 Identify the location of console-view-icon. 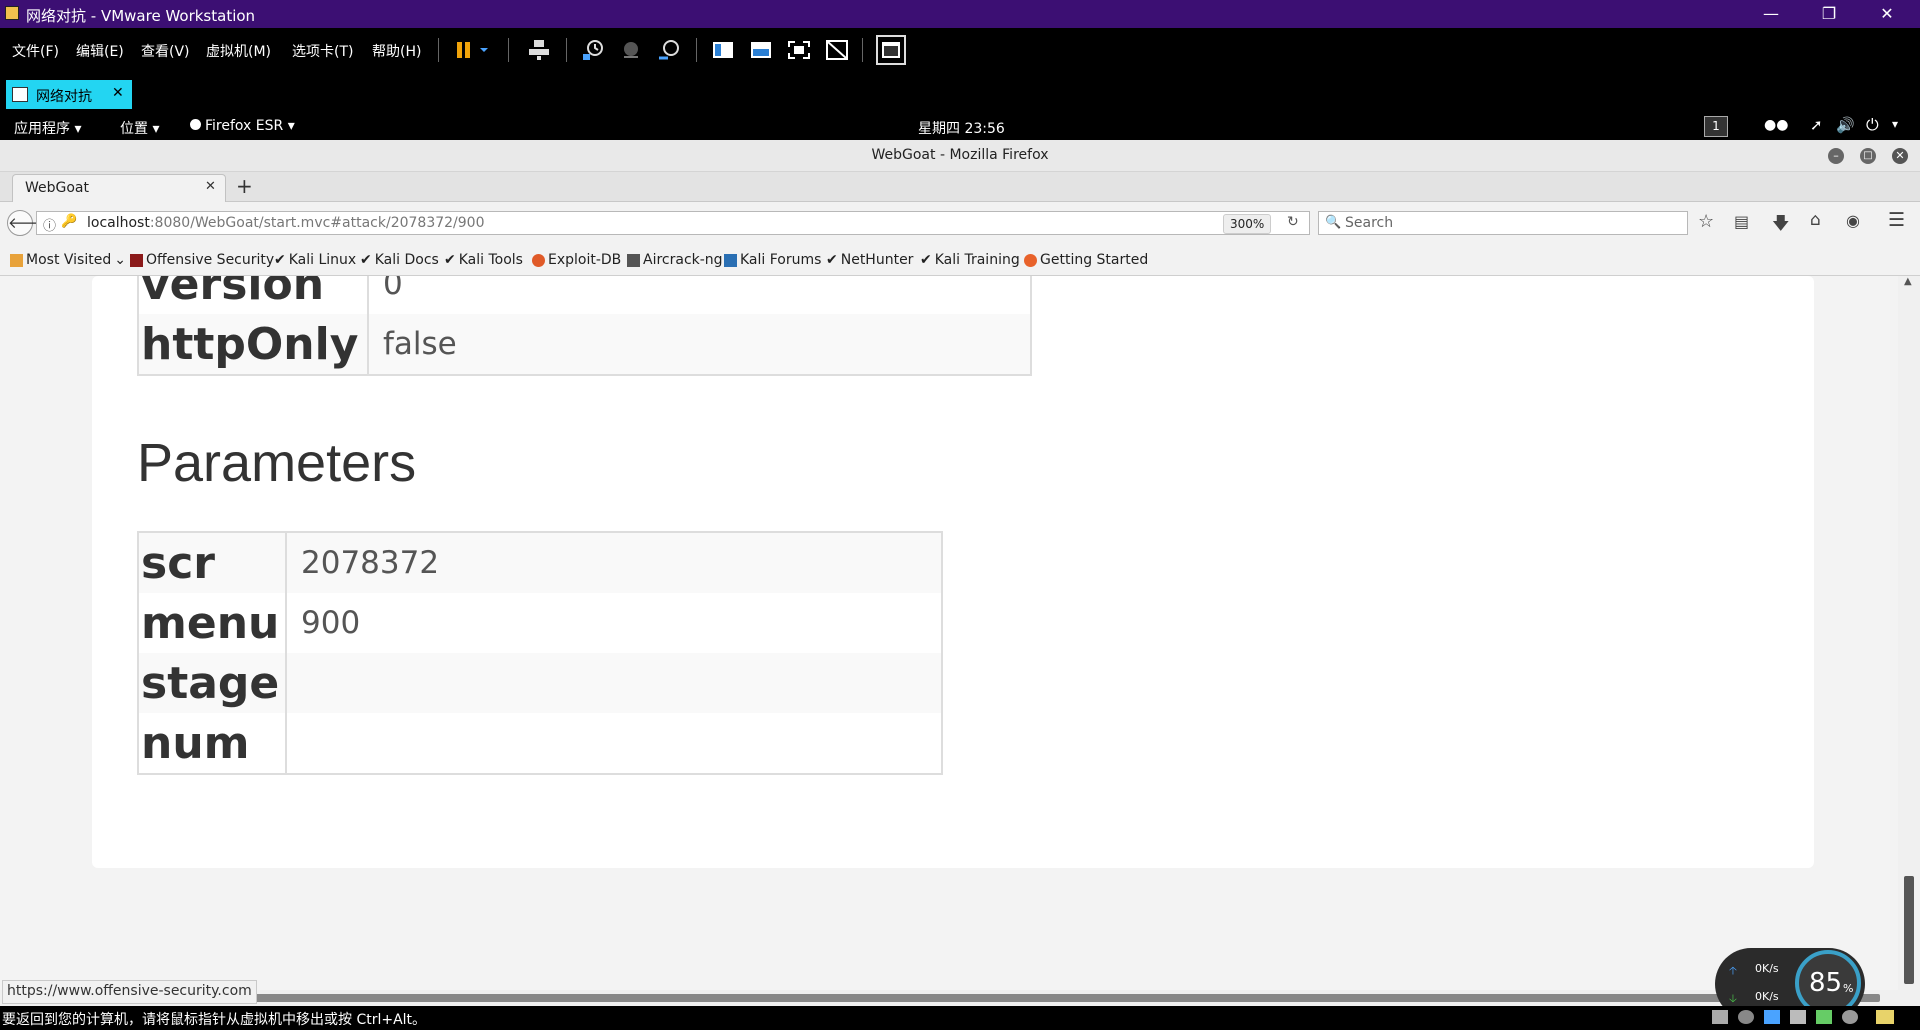
(891, 50).